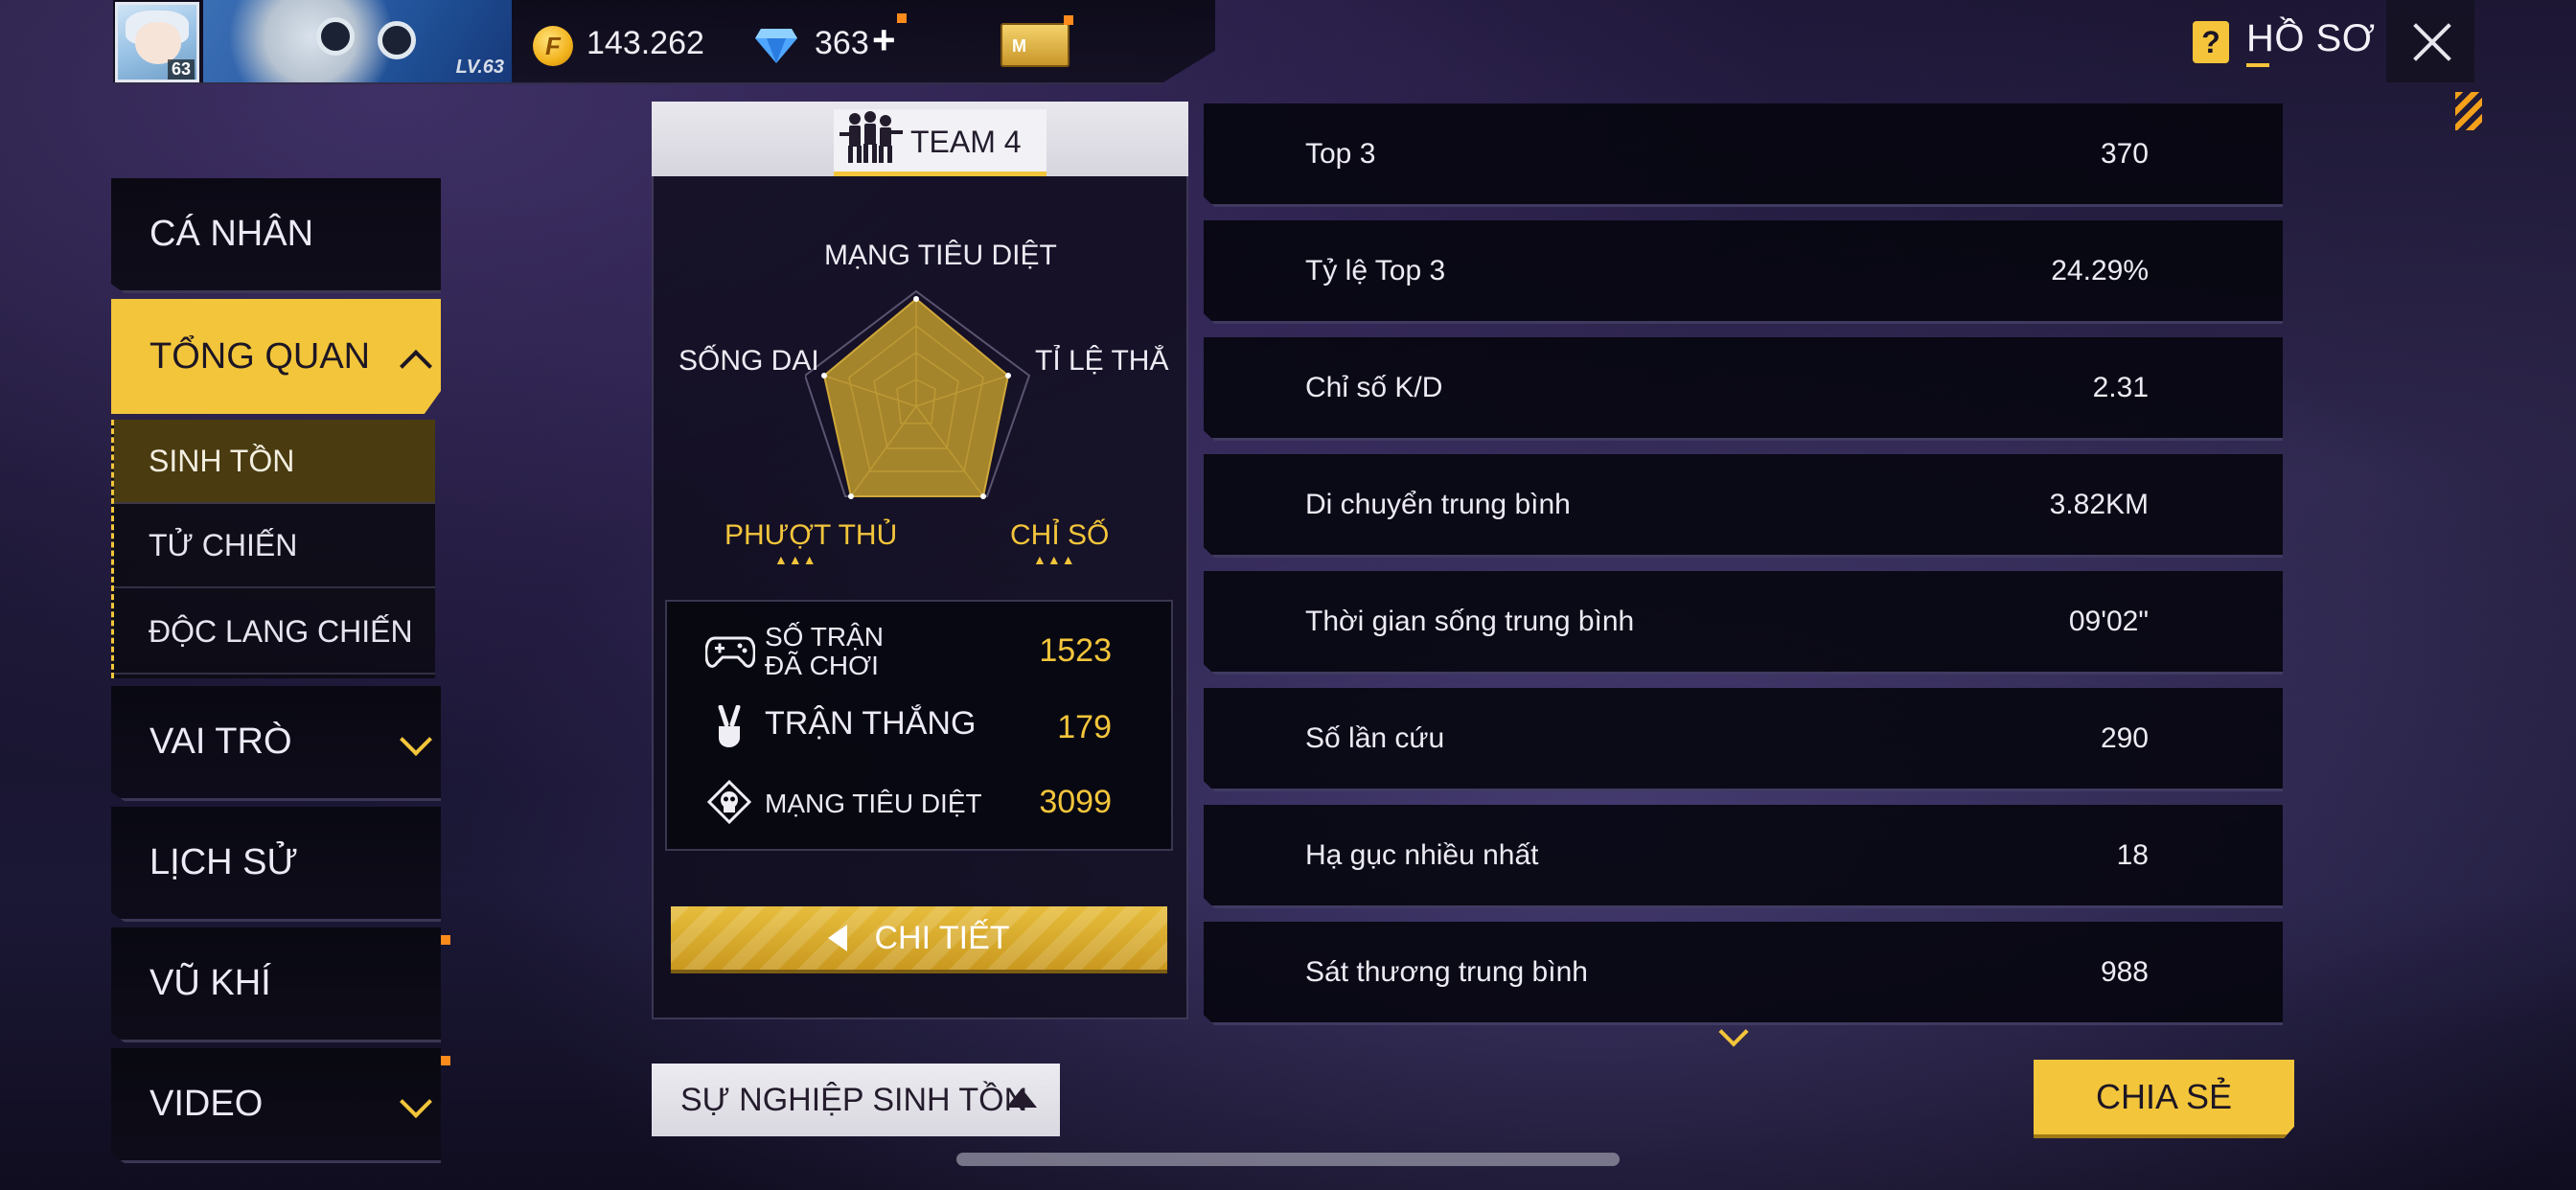  Describe the element at coordinates (416, 366) in the screenshot. I see `chevron-up-icon` at that location.